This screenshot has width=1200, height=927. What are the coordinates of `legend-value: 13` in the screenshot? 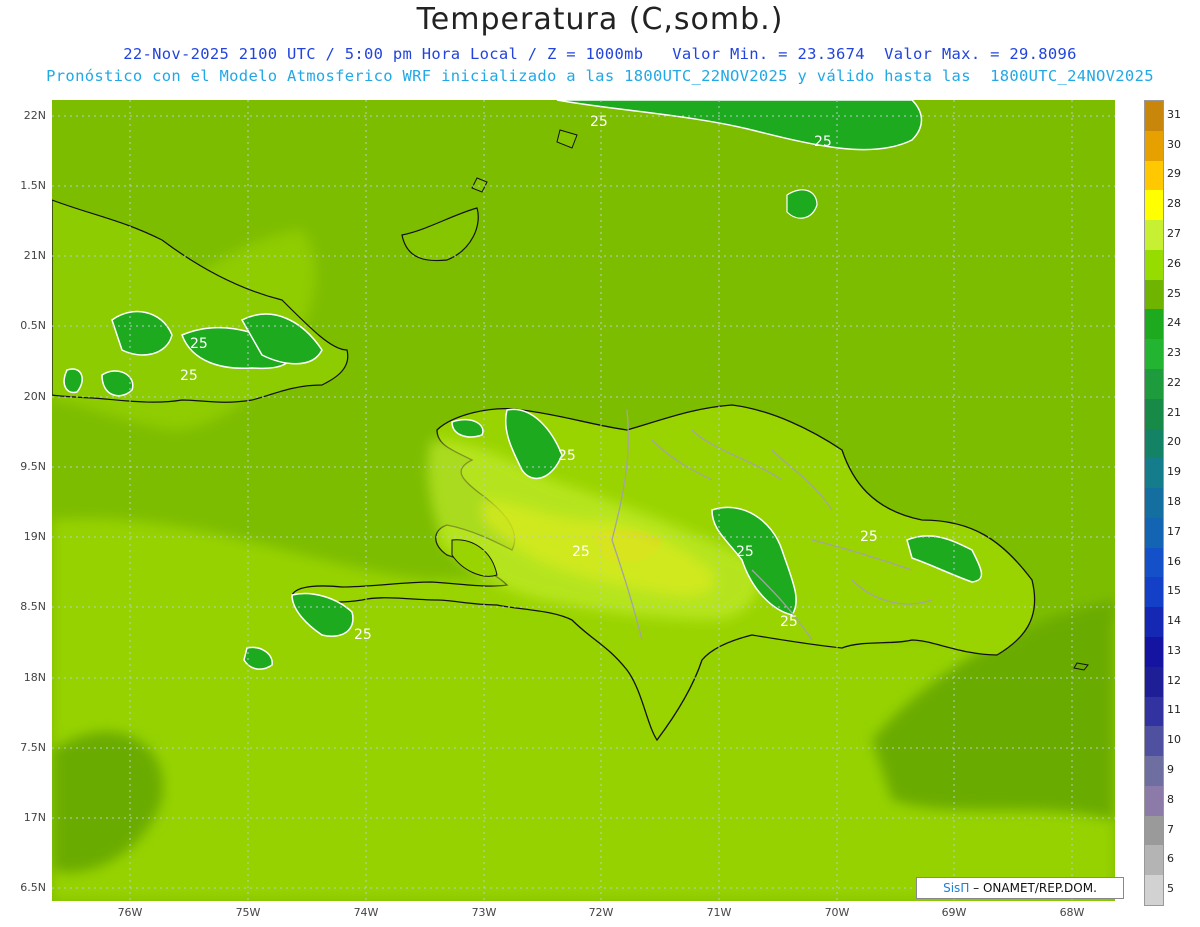 It's located at (1174, 650).